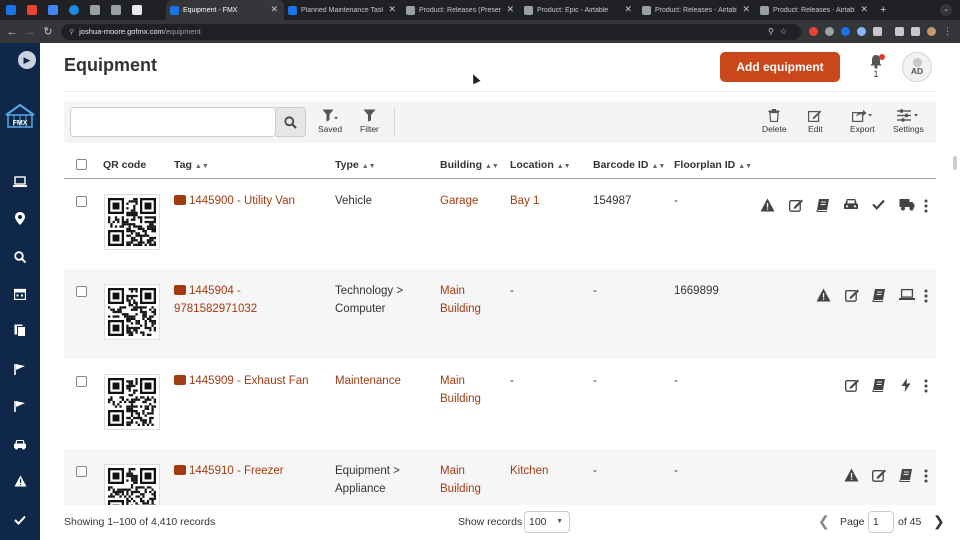 This screenshot has width=960, height=540. What do you see at coordinates (12, 32) in the screenshot?
I see `back-icon: ←` at bounding box center [12, 32].